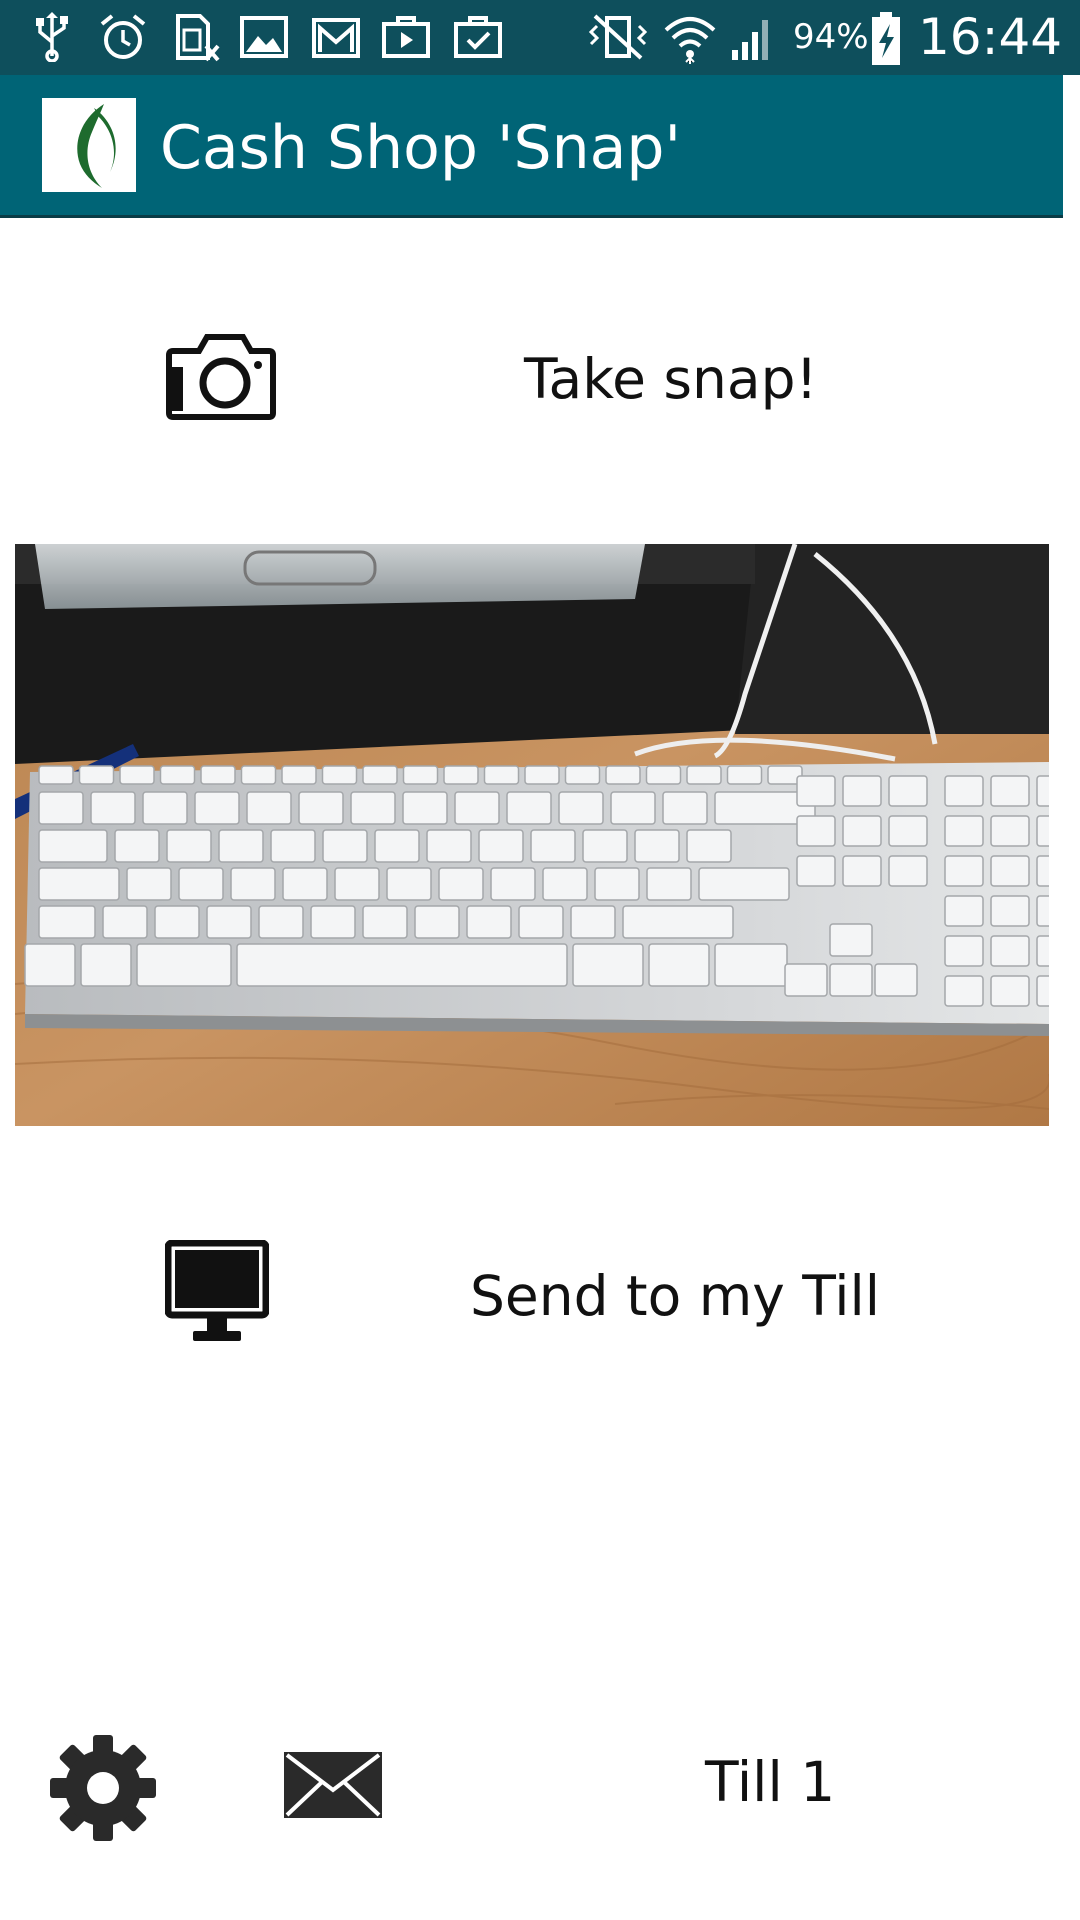  I want to click on till-label: Till 1, so click(770, 1782).